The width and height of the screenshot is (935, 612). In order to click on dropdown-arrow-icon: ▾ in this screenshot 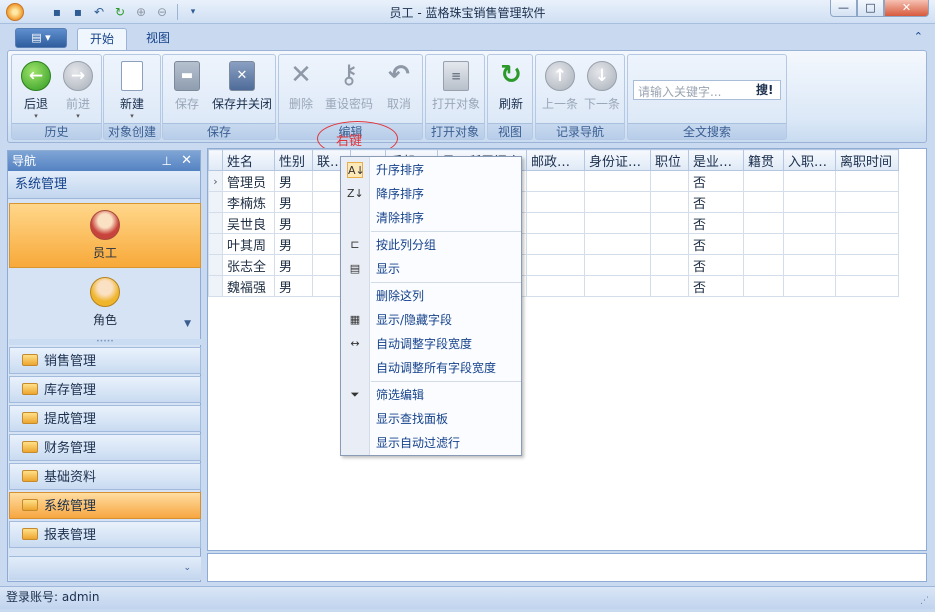, I will do `click(36, 116)`.